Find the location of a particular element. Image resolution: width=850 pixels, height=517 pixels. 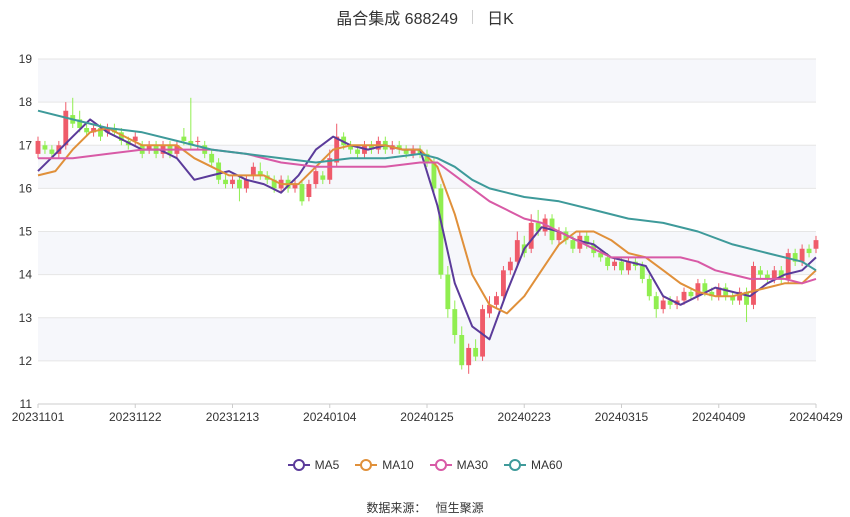

legend-item-ma30: MA30 is located at coordinates (459, 465).